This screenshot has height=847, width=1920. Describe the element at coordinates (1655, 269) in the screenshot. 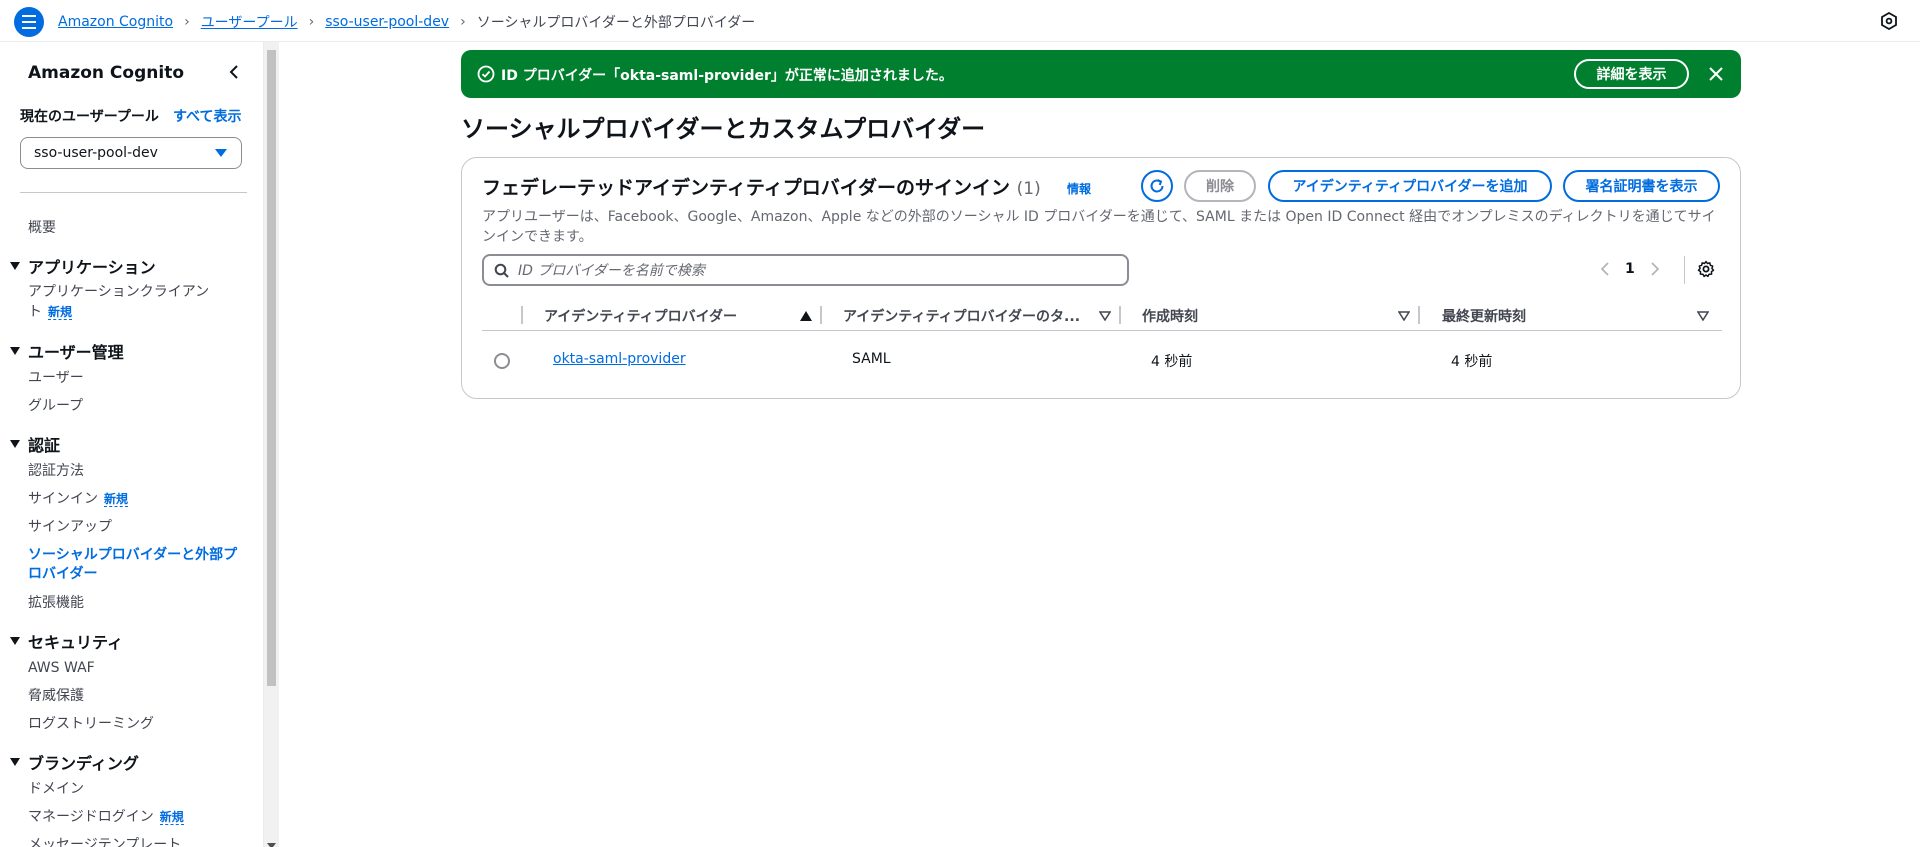

I see `next-page-icon` at that location.